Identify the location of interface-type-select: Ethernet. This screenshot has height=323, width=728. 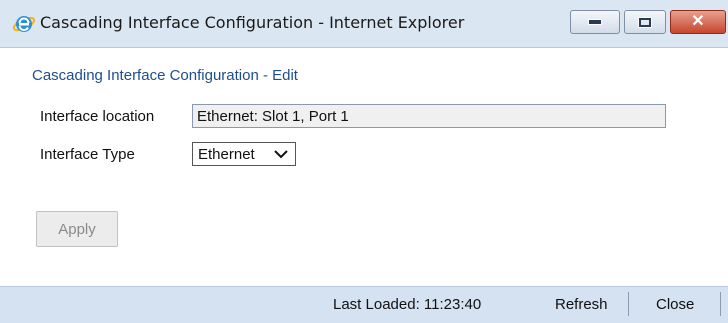
(244, 154).